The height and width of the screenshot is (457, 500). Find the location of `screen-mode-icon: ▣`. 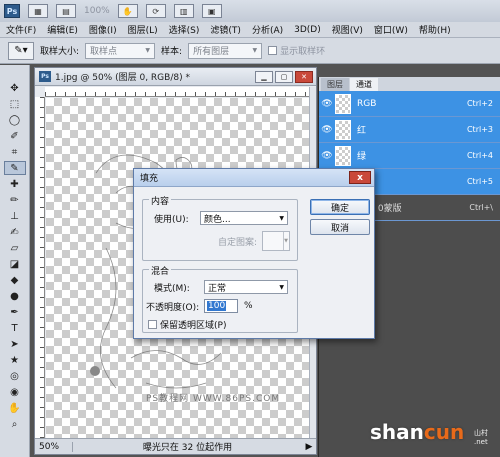

screen-mode-icon: ▣ is located at coordinates (211, 11).